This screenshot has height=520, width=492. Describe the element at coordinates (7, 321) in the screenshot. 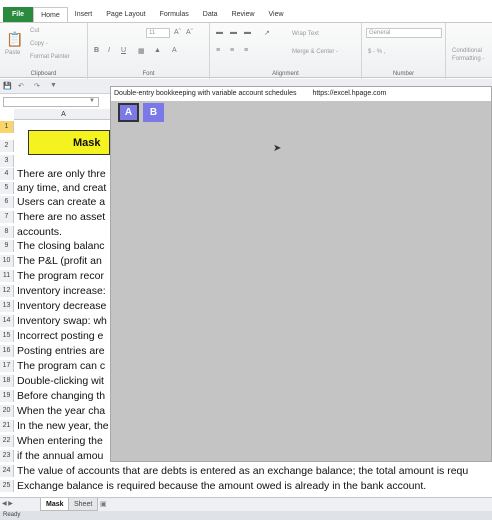

I see `row-header: 14` at that location.